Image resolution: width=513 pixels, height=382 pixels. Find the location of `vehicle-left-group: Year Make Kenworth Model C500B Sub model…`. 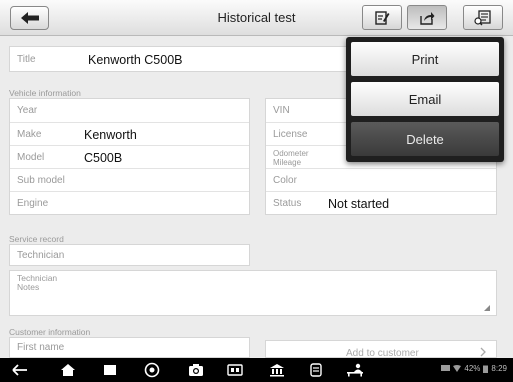

vehicle-left-group: Year Make Kenworth Model C500B Sub model… is located at coordinates (129, 156).